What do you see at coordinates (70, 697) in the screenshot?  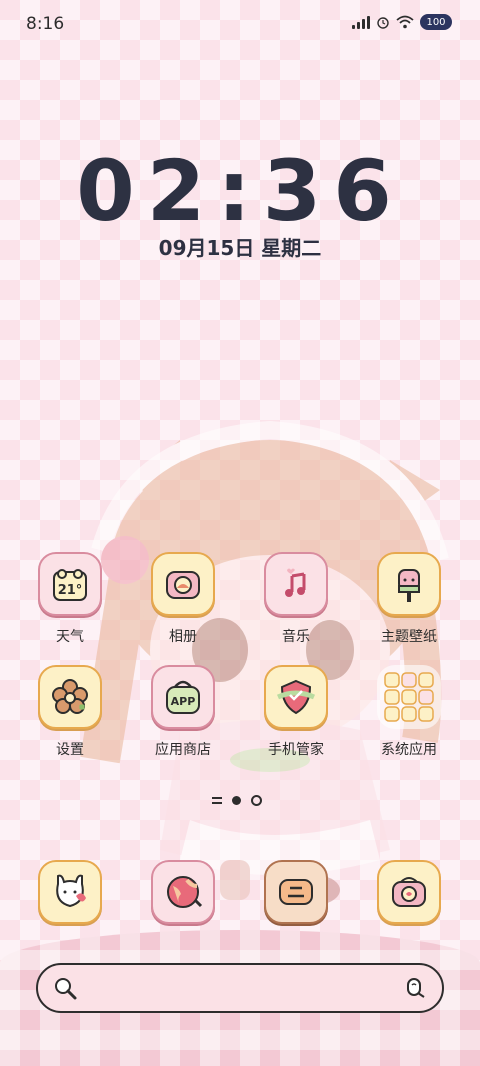 I see `settings-flower-icon` at bounding box center [70, 697].